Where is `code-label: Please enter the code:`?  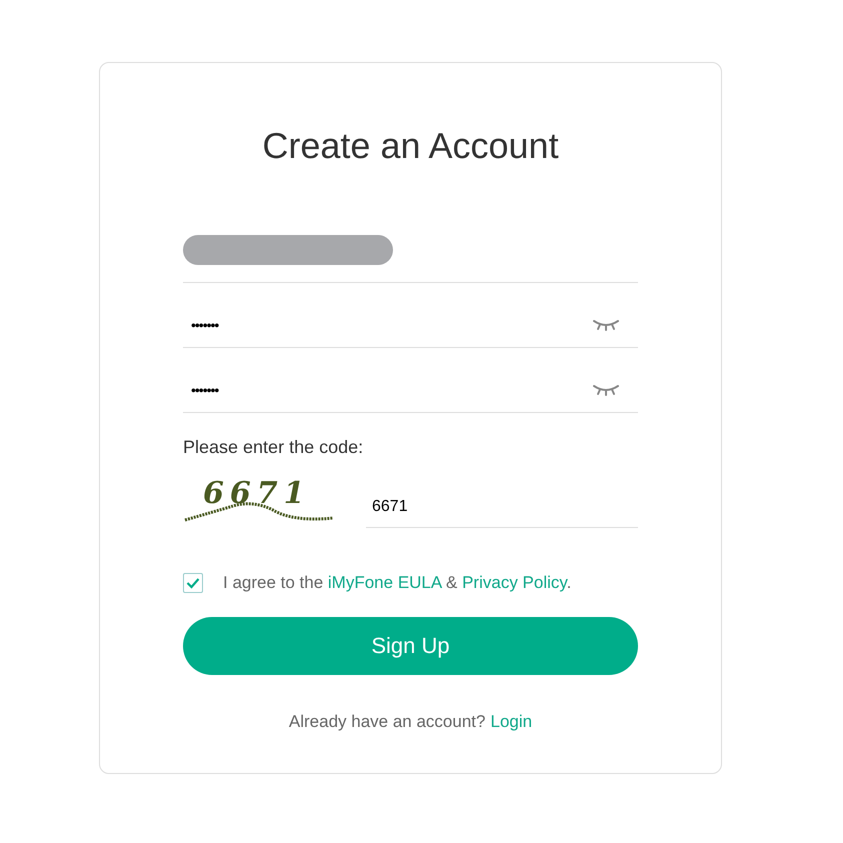
code-label: Please enter the code: is located at coordinates (273, 447).